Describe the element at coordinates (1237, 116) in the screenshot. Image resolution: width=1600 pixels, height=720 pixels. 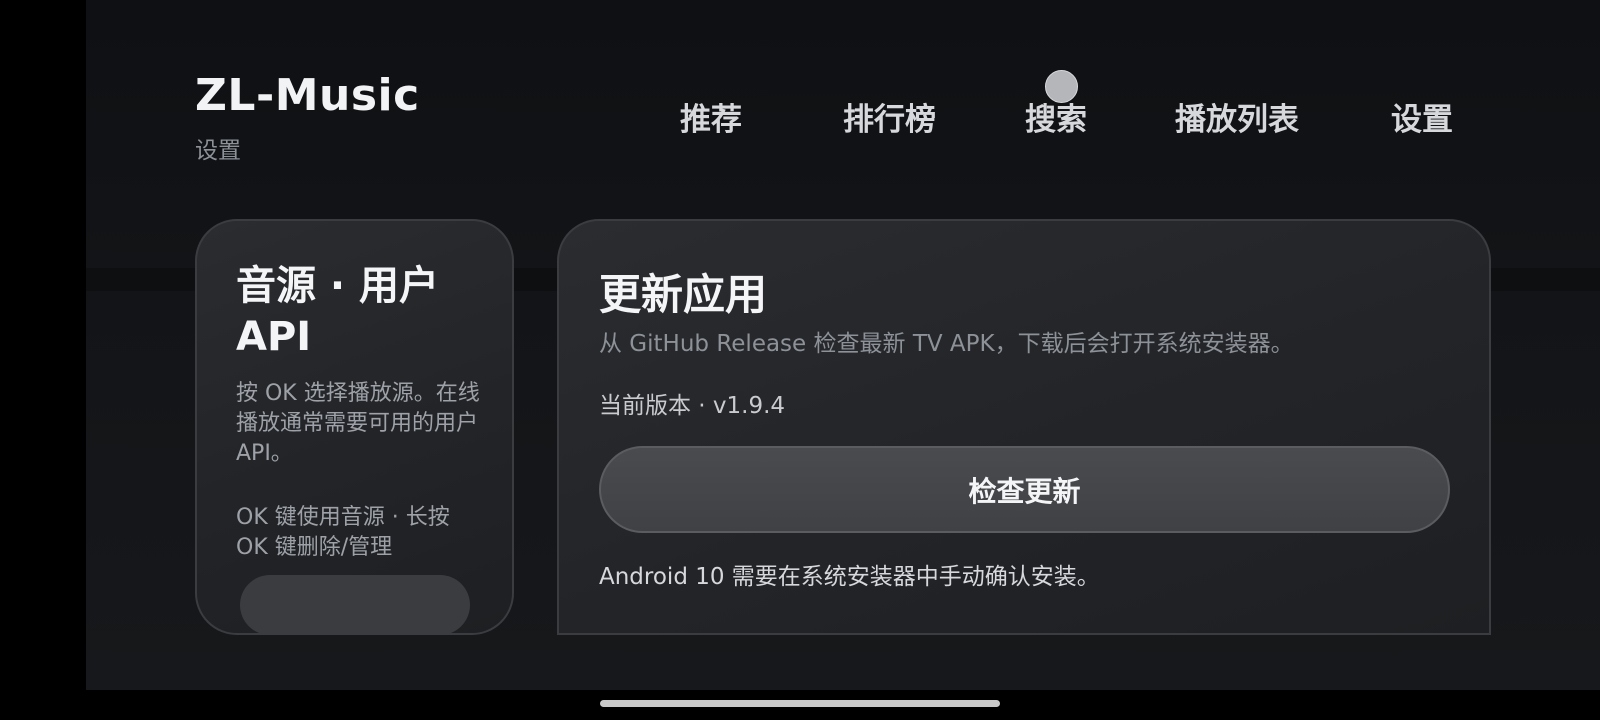
I see `tab-playlist: 播放列表` at that location.